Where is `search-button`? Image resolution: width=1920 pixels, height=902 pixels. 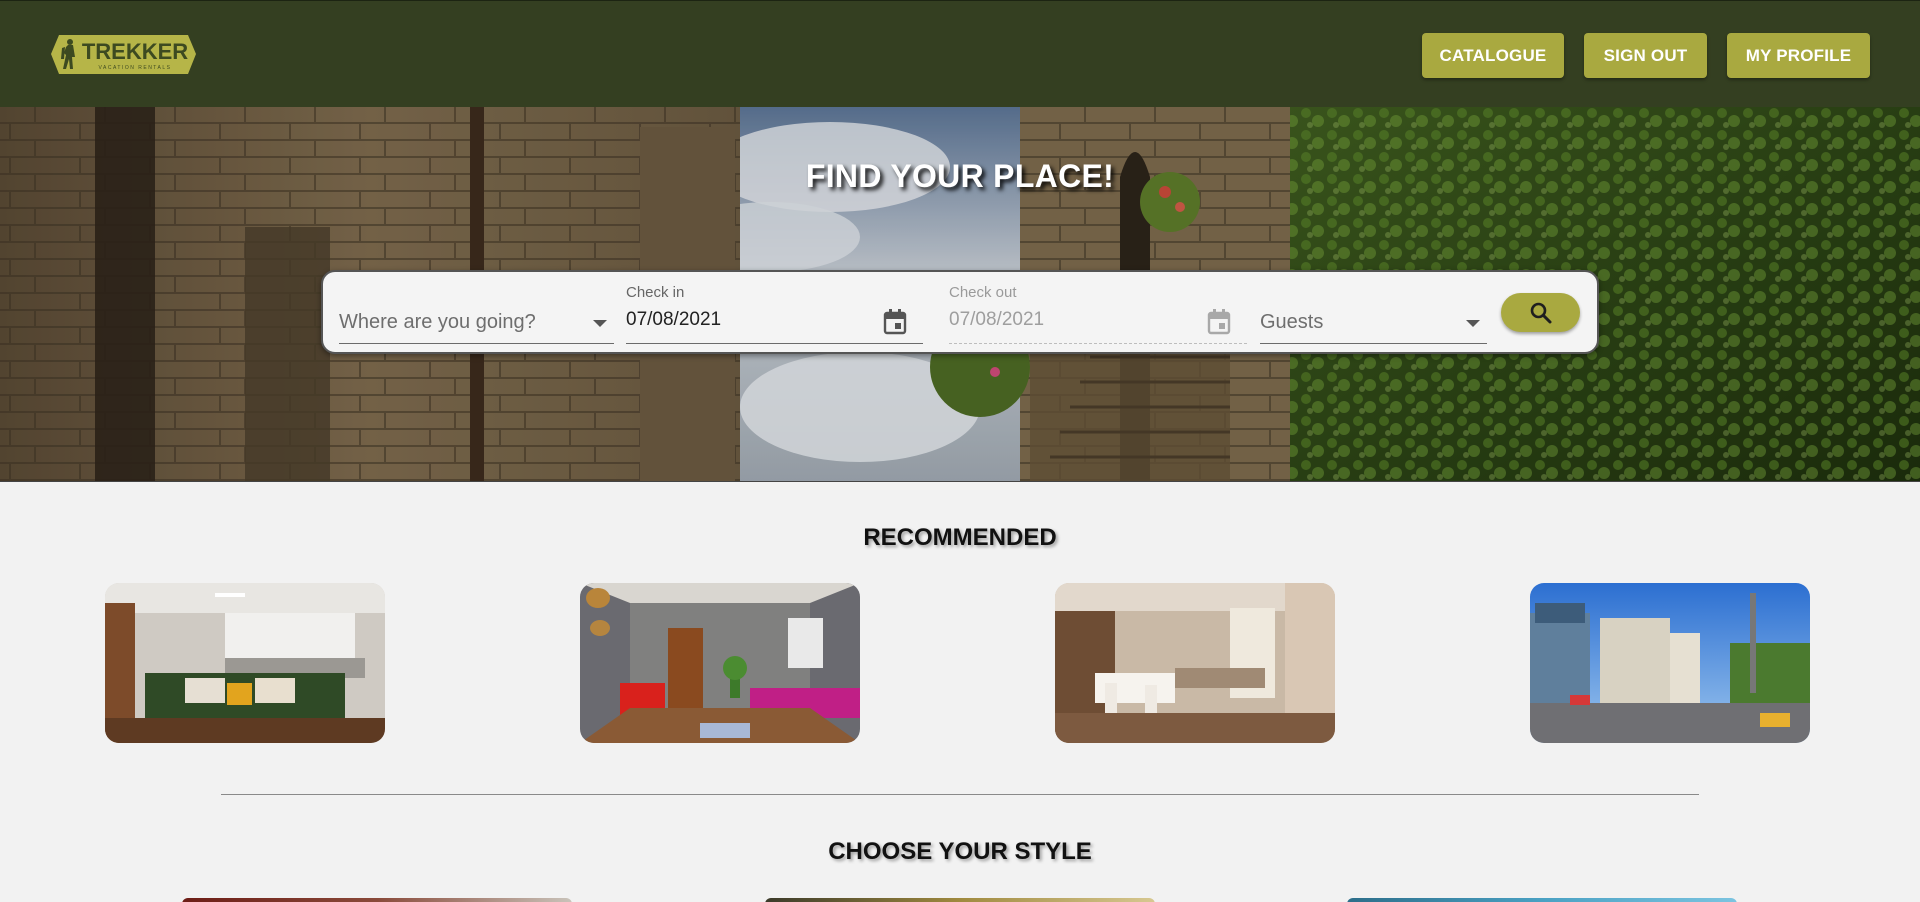
search-button is located at coordinates (1540, 312).